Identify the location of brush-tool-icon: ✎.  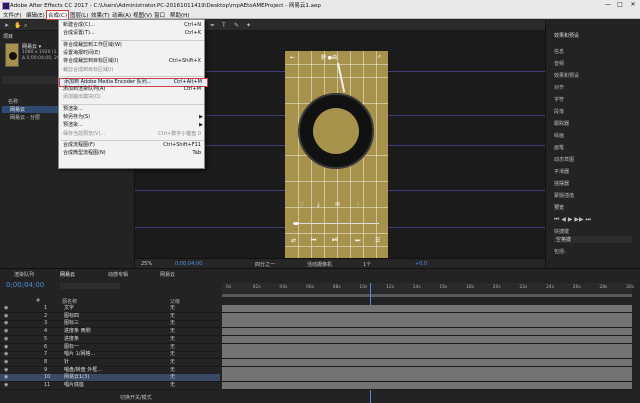
(236, 25).